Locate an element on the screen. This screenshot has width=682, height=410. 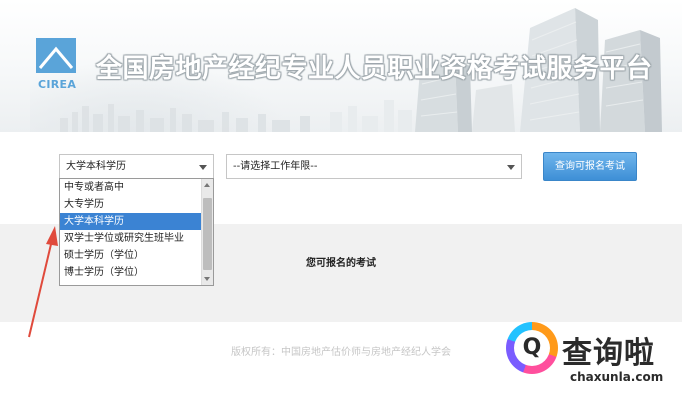
watermark-name: 查询啦 is located at coordinates (608, 353).